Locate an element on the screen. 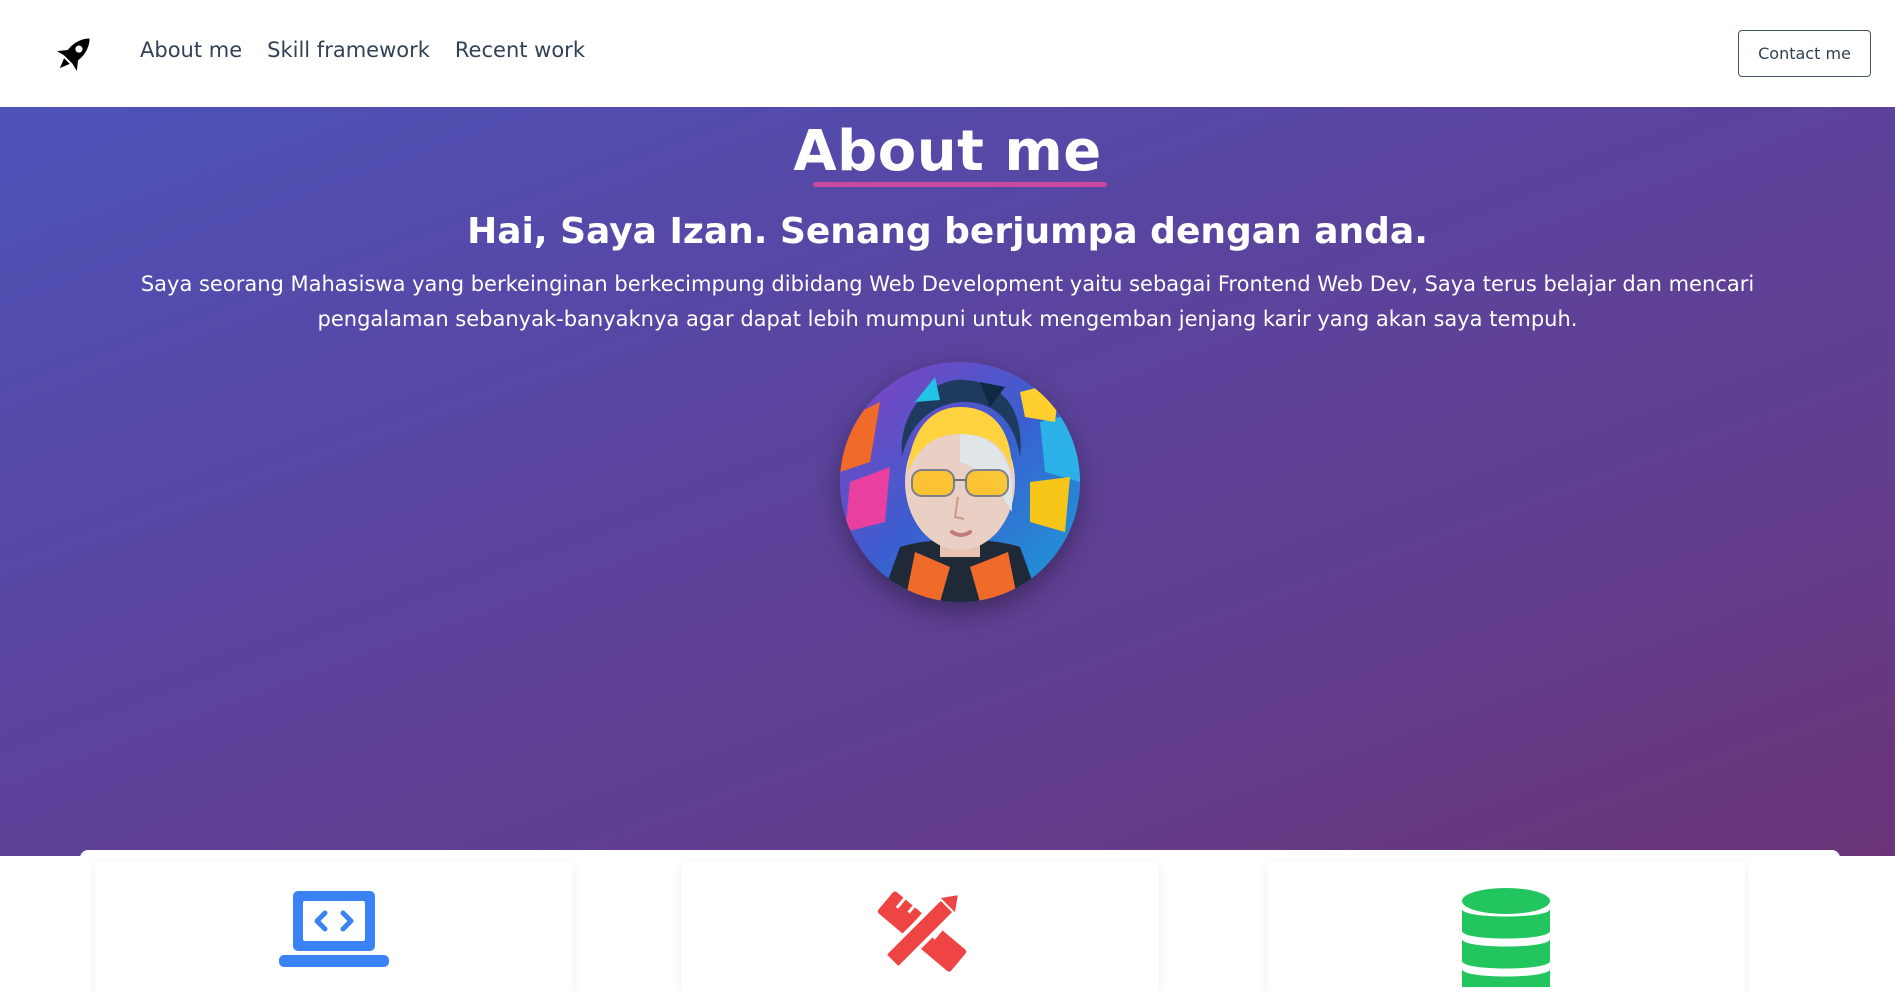  nav-links: About me Skill framework Recent work is located at coordinates (362, 50).